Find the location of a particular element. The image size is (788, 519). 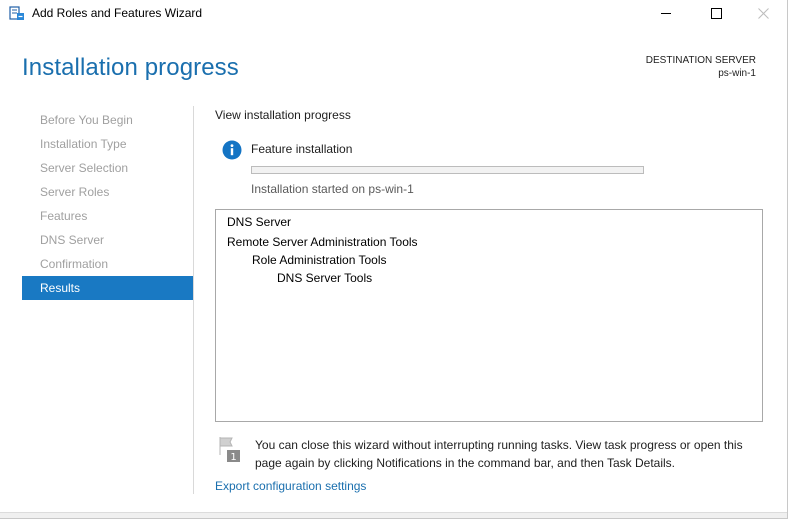

export-configuration-link: Export configuration settings is located at coordinates (290, 486).